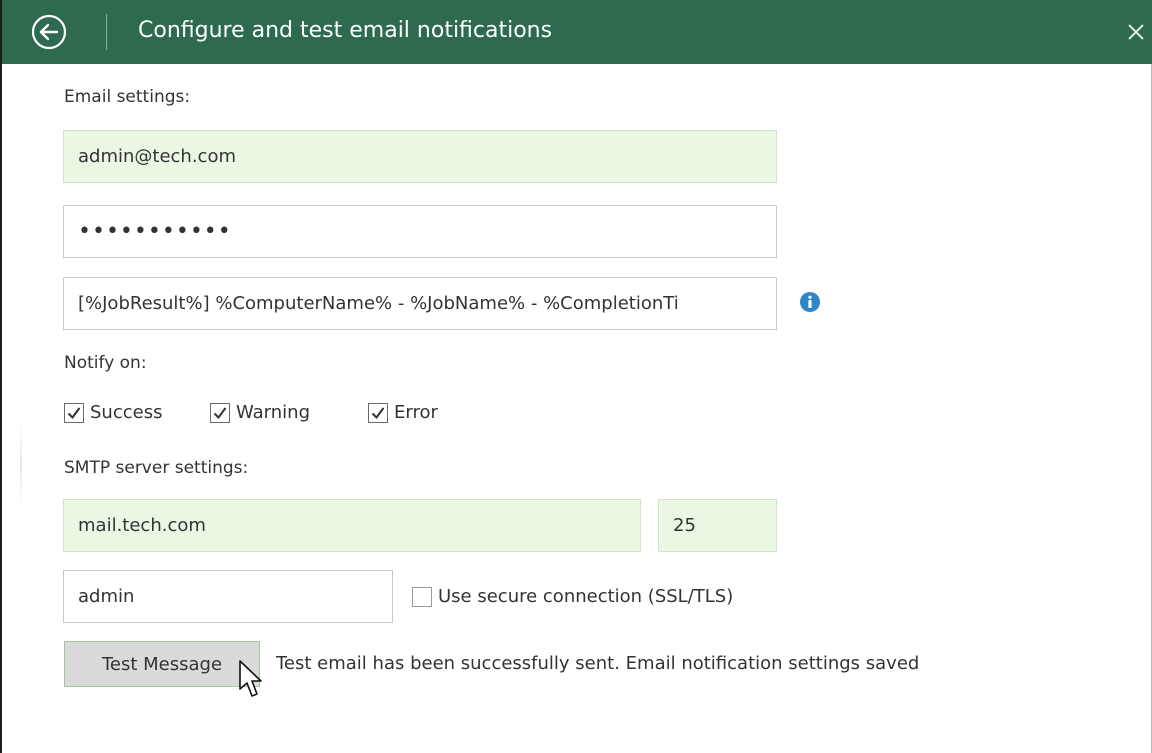  What do you see at coordinates (49, 32) in the screenshot?
I see `back-arrow-circle-icon` at bounding box center [49, 32].